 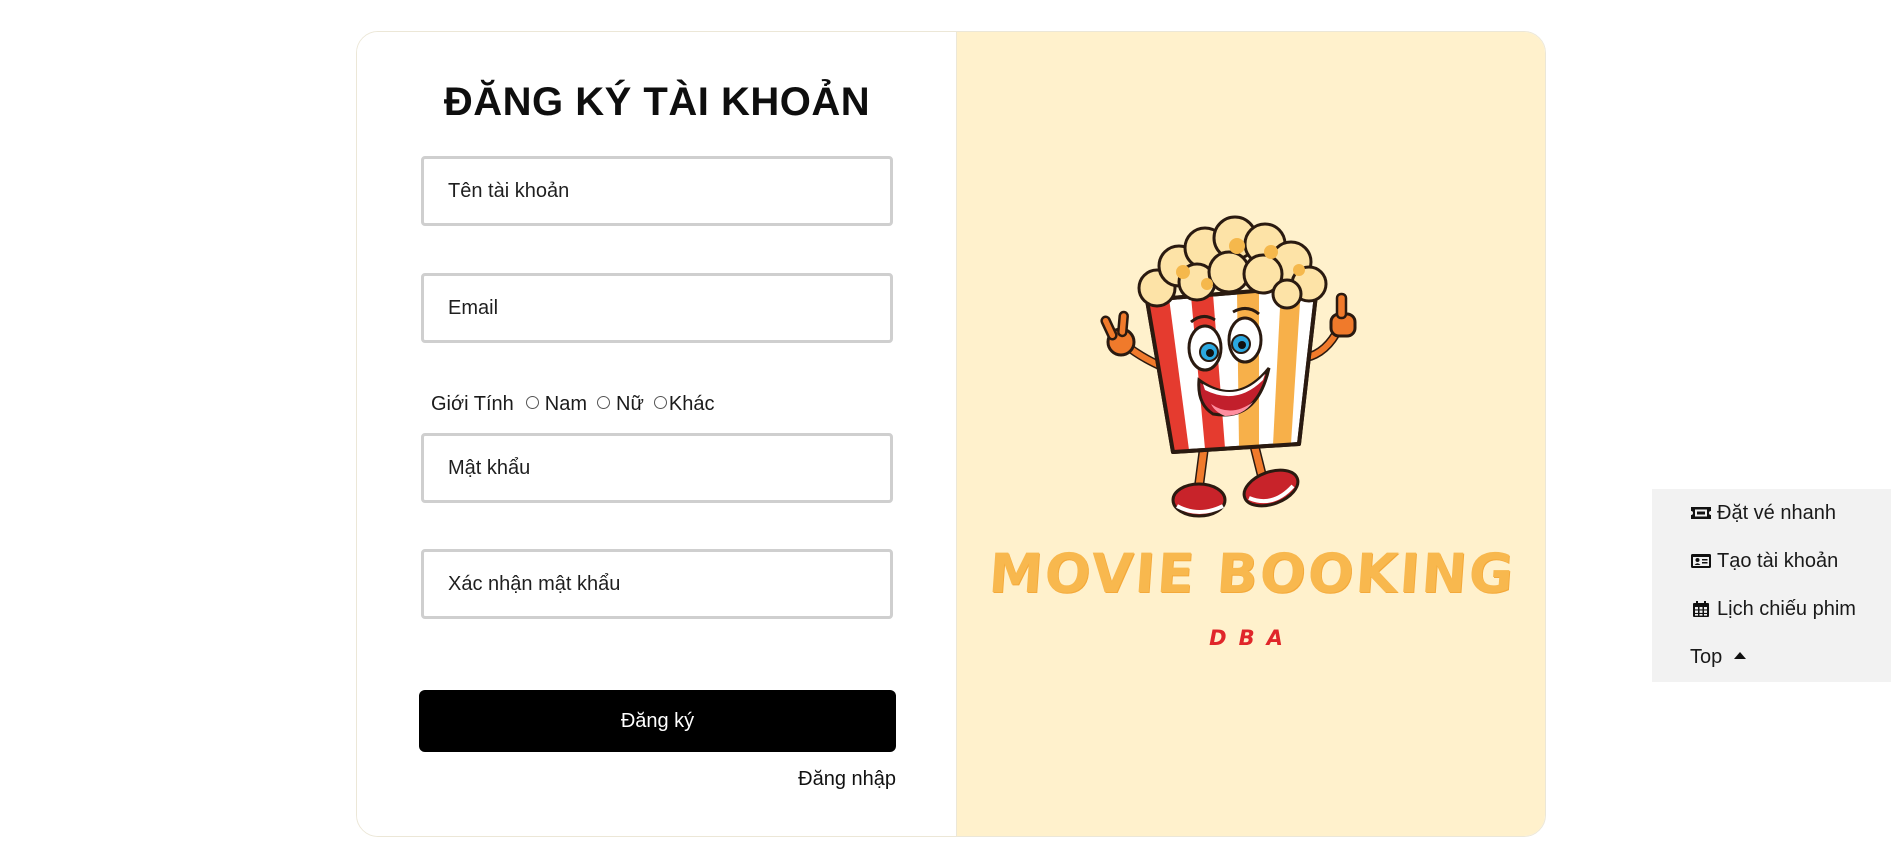 I want to click on popcorn-mascot-icon, so click(x=1228, y=366).